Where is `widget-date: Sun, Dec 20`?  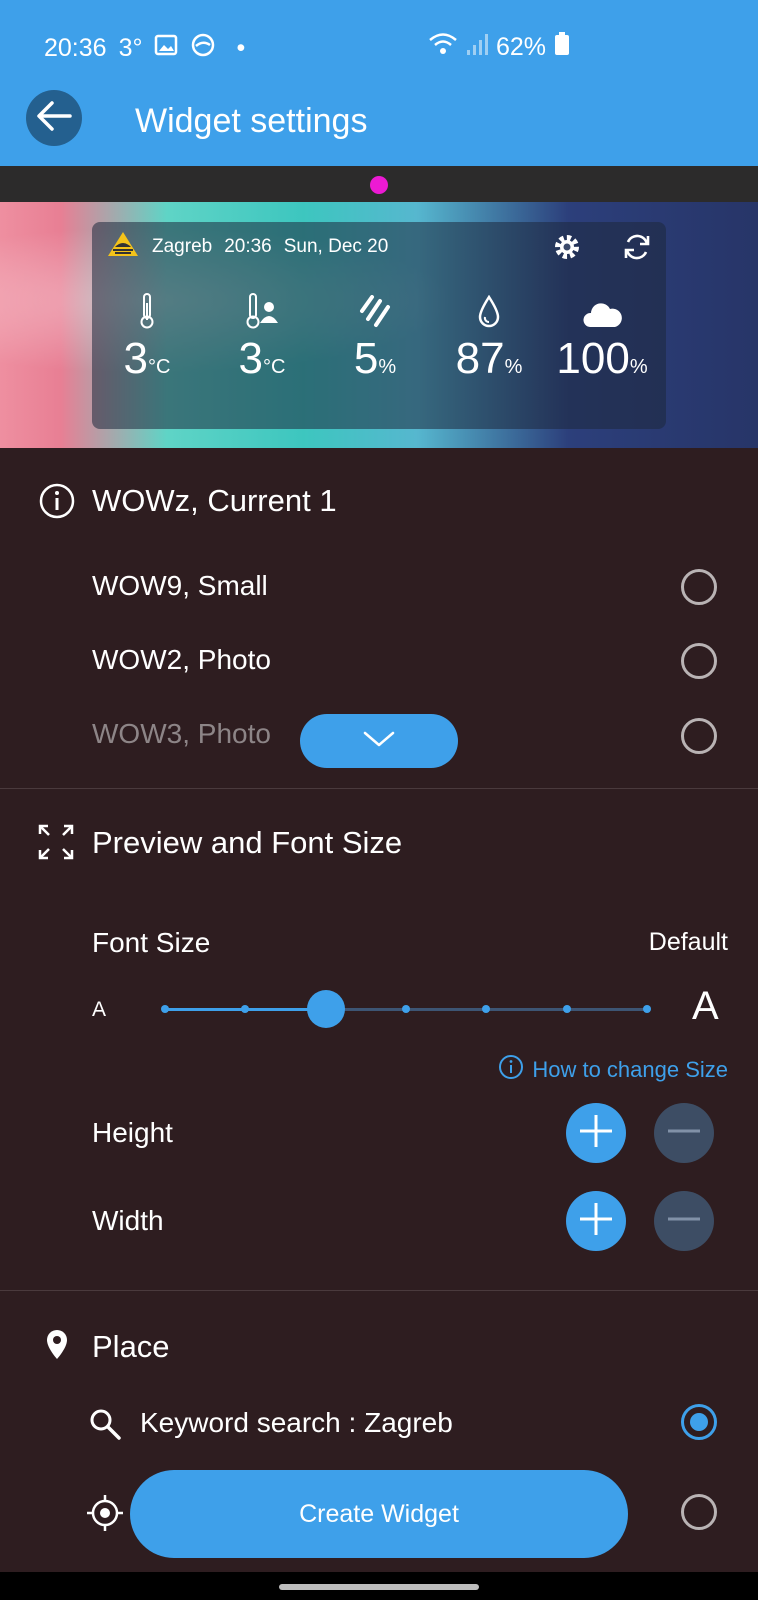 widget-date: Sun, Dec 20 is located at coordinates (336, 246).